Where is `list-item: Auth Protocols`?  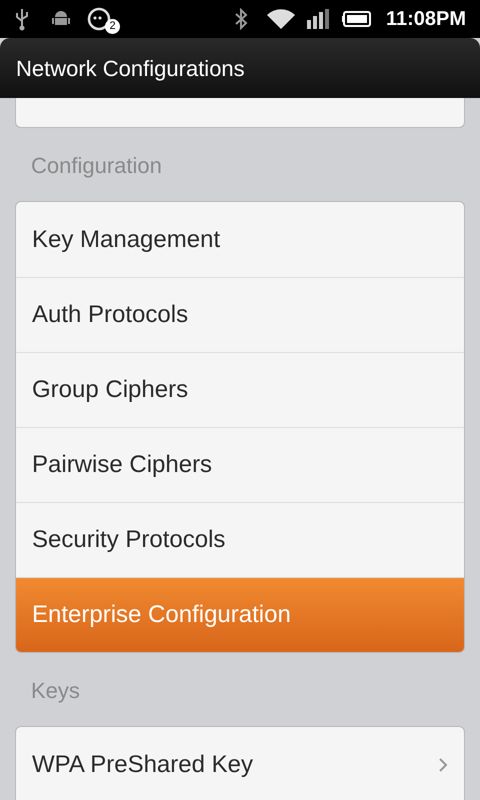 list-item: Auth Protocols is located at coordinates (240, 314).